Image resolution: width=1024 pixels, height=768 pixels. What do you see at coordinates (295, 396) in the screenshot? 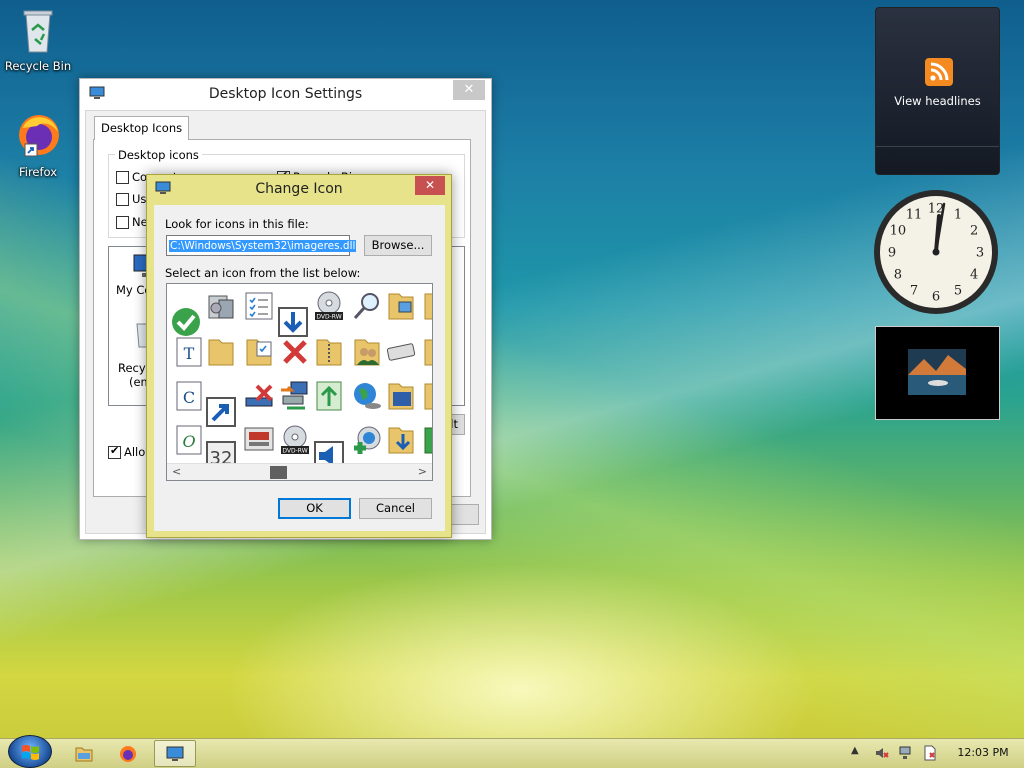
I see `network-transfer-icon` at bounding box center [295, 396].